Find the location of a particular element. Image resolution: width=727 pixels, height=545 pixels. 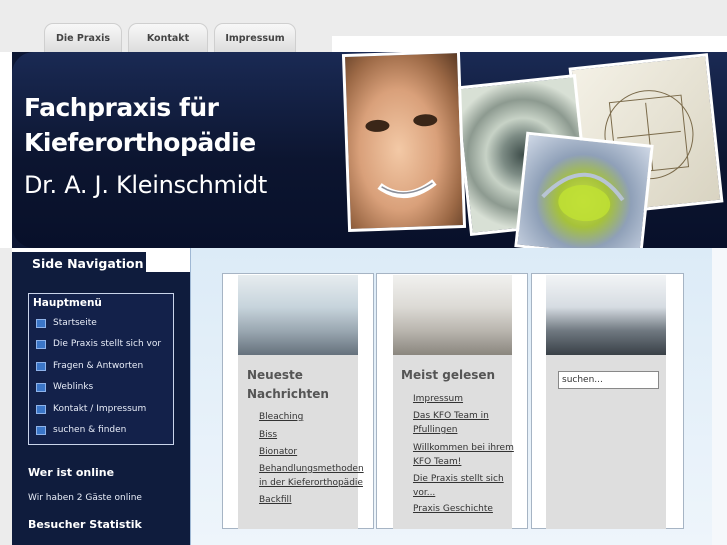

main-menu-title: Hauptmenü is located at coordinates (67, 303).